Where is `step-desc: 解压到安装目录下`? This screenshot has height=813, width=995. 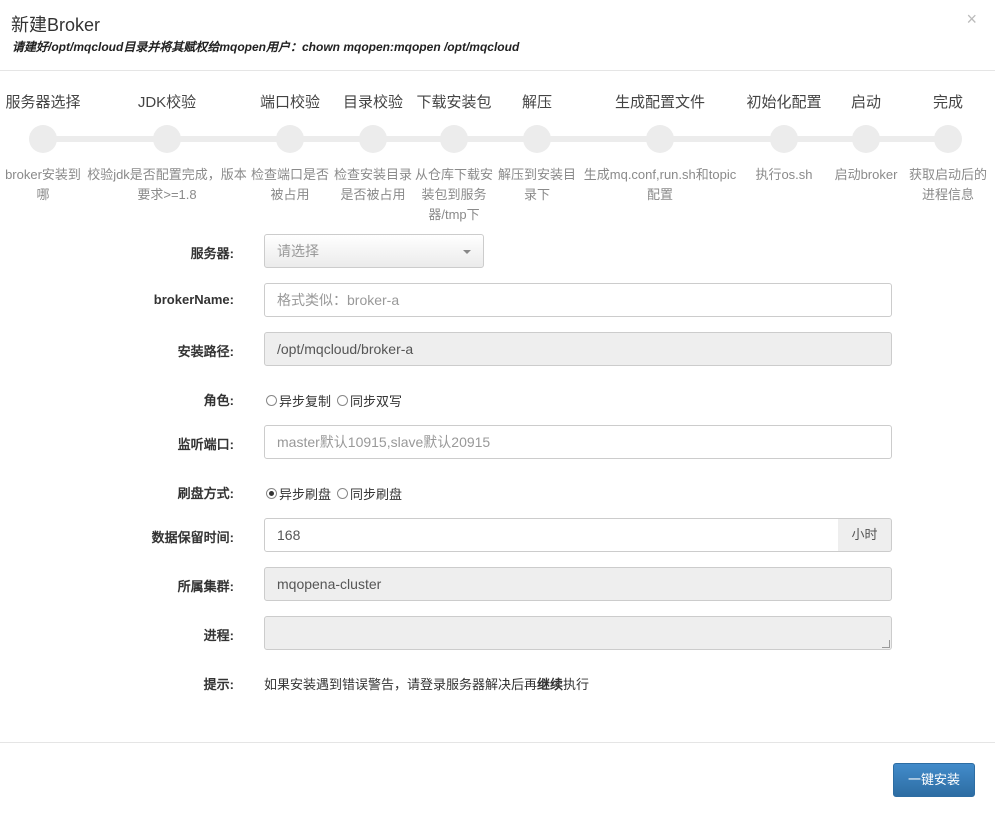 step-desc: 解压到安装目录下 is located at coordinates (536, 184).